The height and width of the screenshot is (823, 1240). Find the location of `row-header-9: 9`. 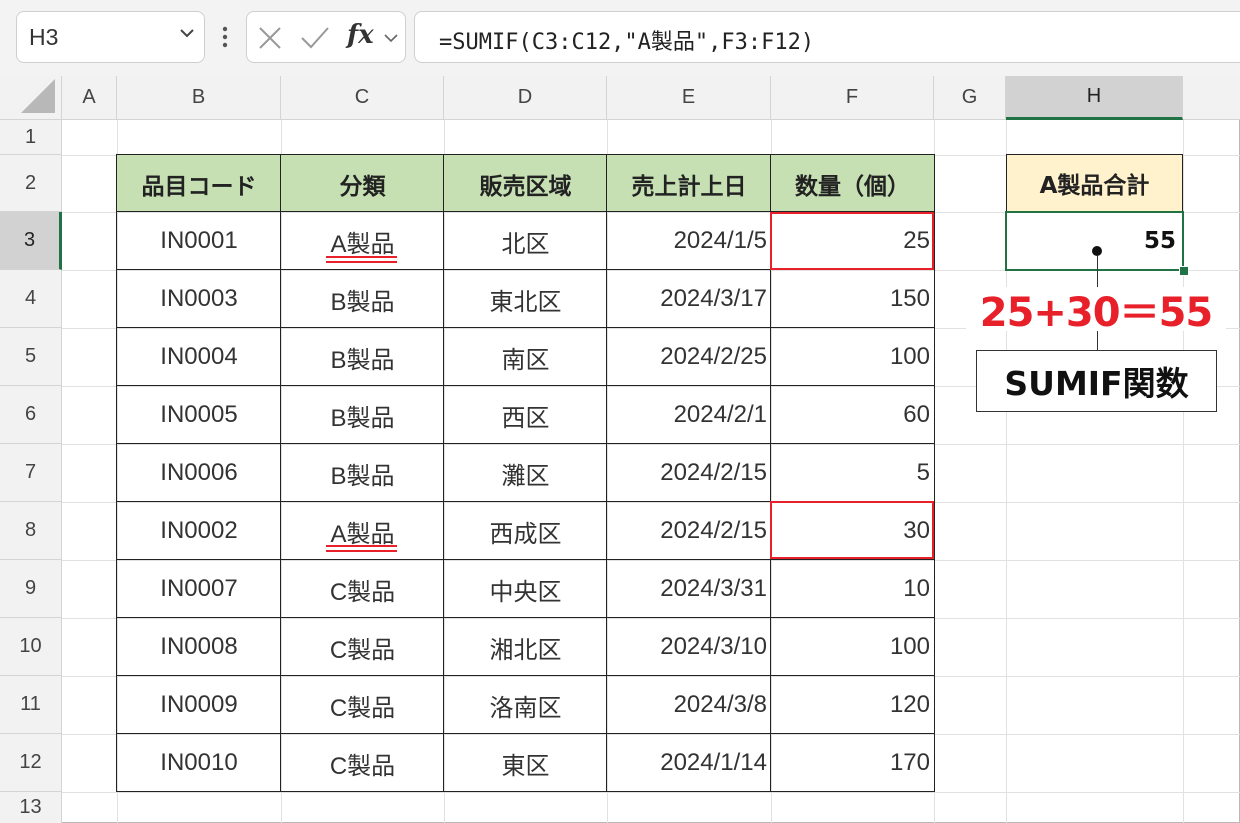

row-header-9: 9 is located at coordinates (31, 589).